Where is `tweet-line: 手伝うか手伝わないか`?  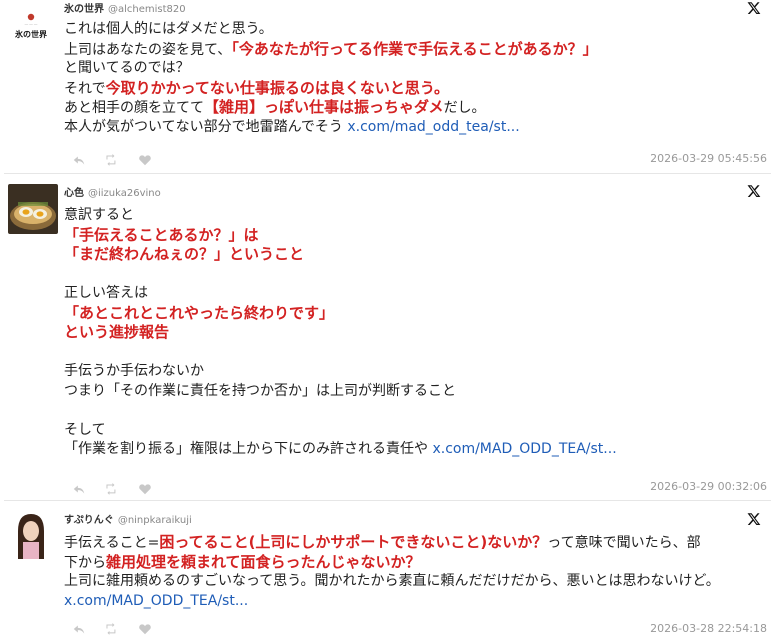 tweet-line: 手伝うか手伝わないか is located at coordinates (417, 372).